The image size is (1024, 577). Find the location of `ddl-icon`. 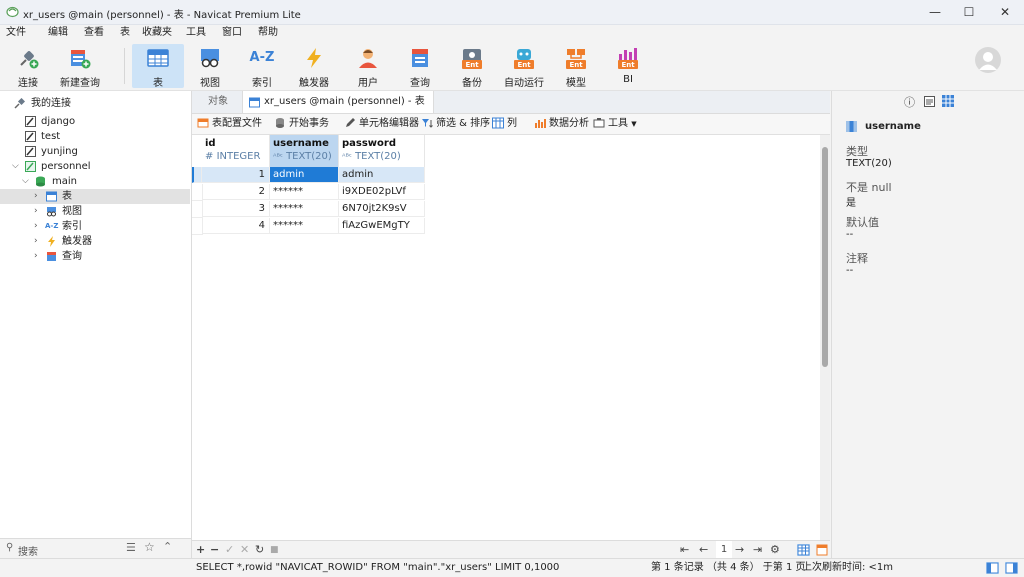

ddl-icon is located at coordinates (929, 101).